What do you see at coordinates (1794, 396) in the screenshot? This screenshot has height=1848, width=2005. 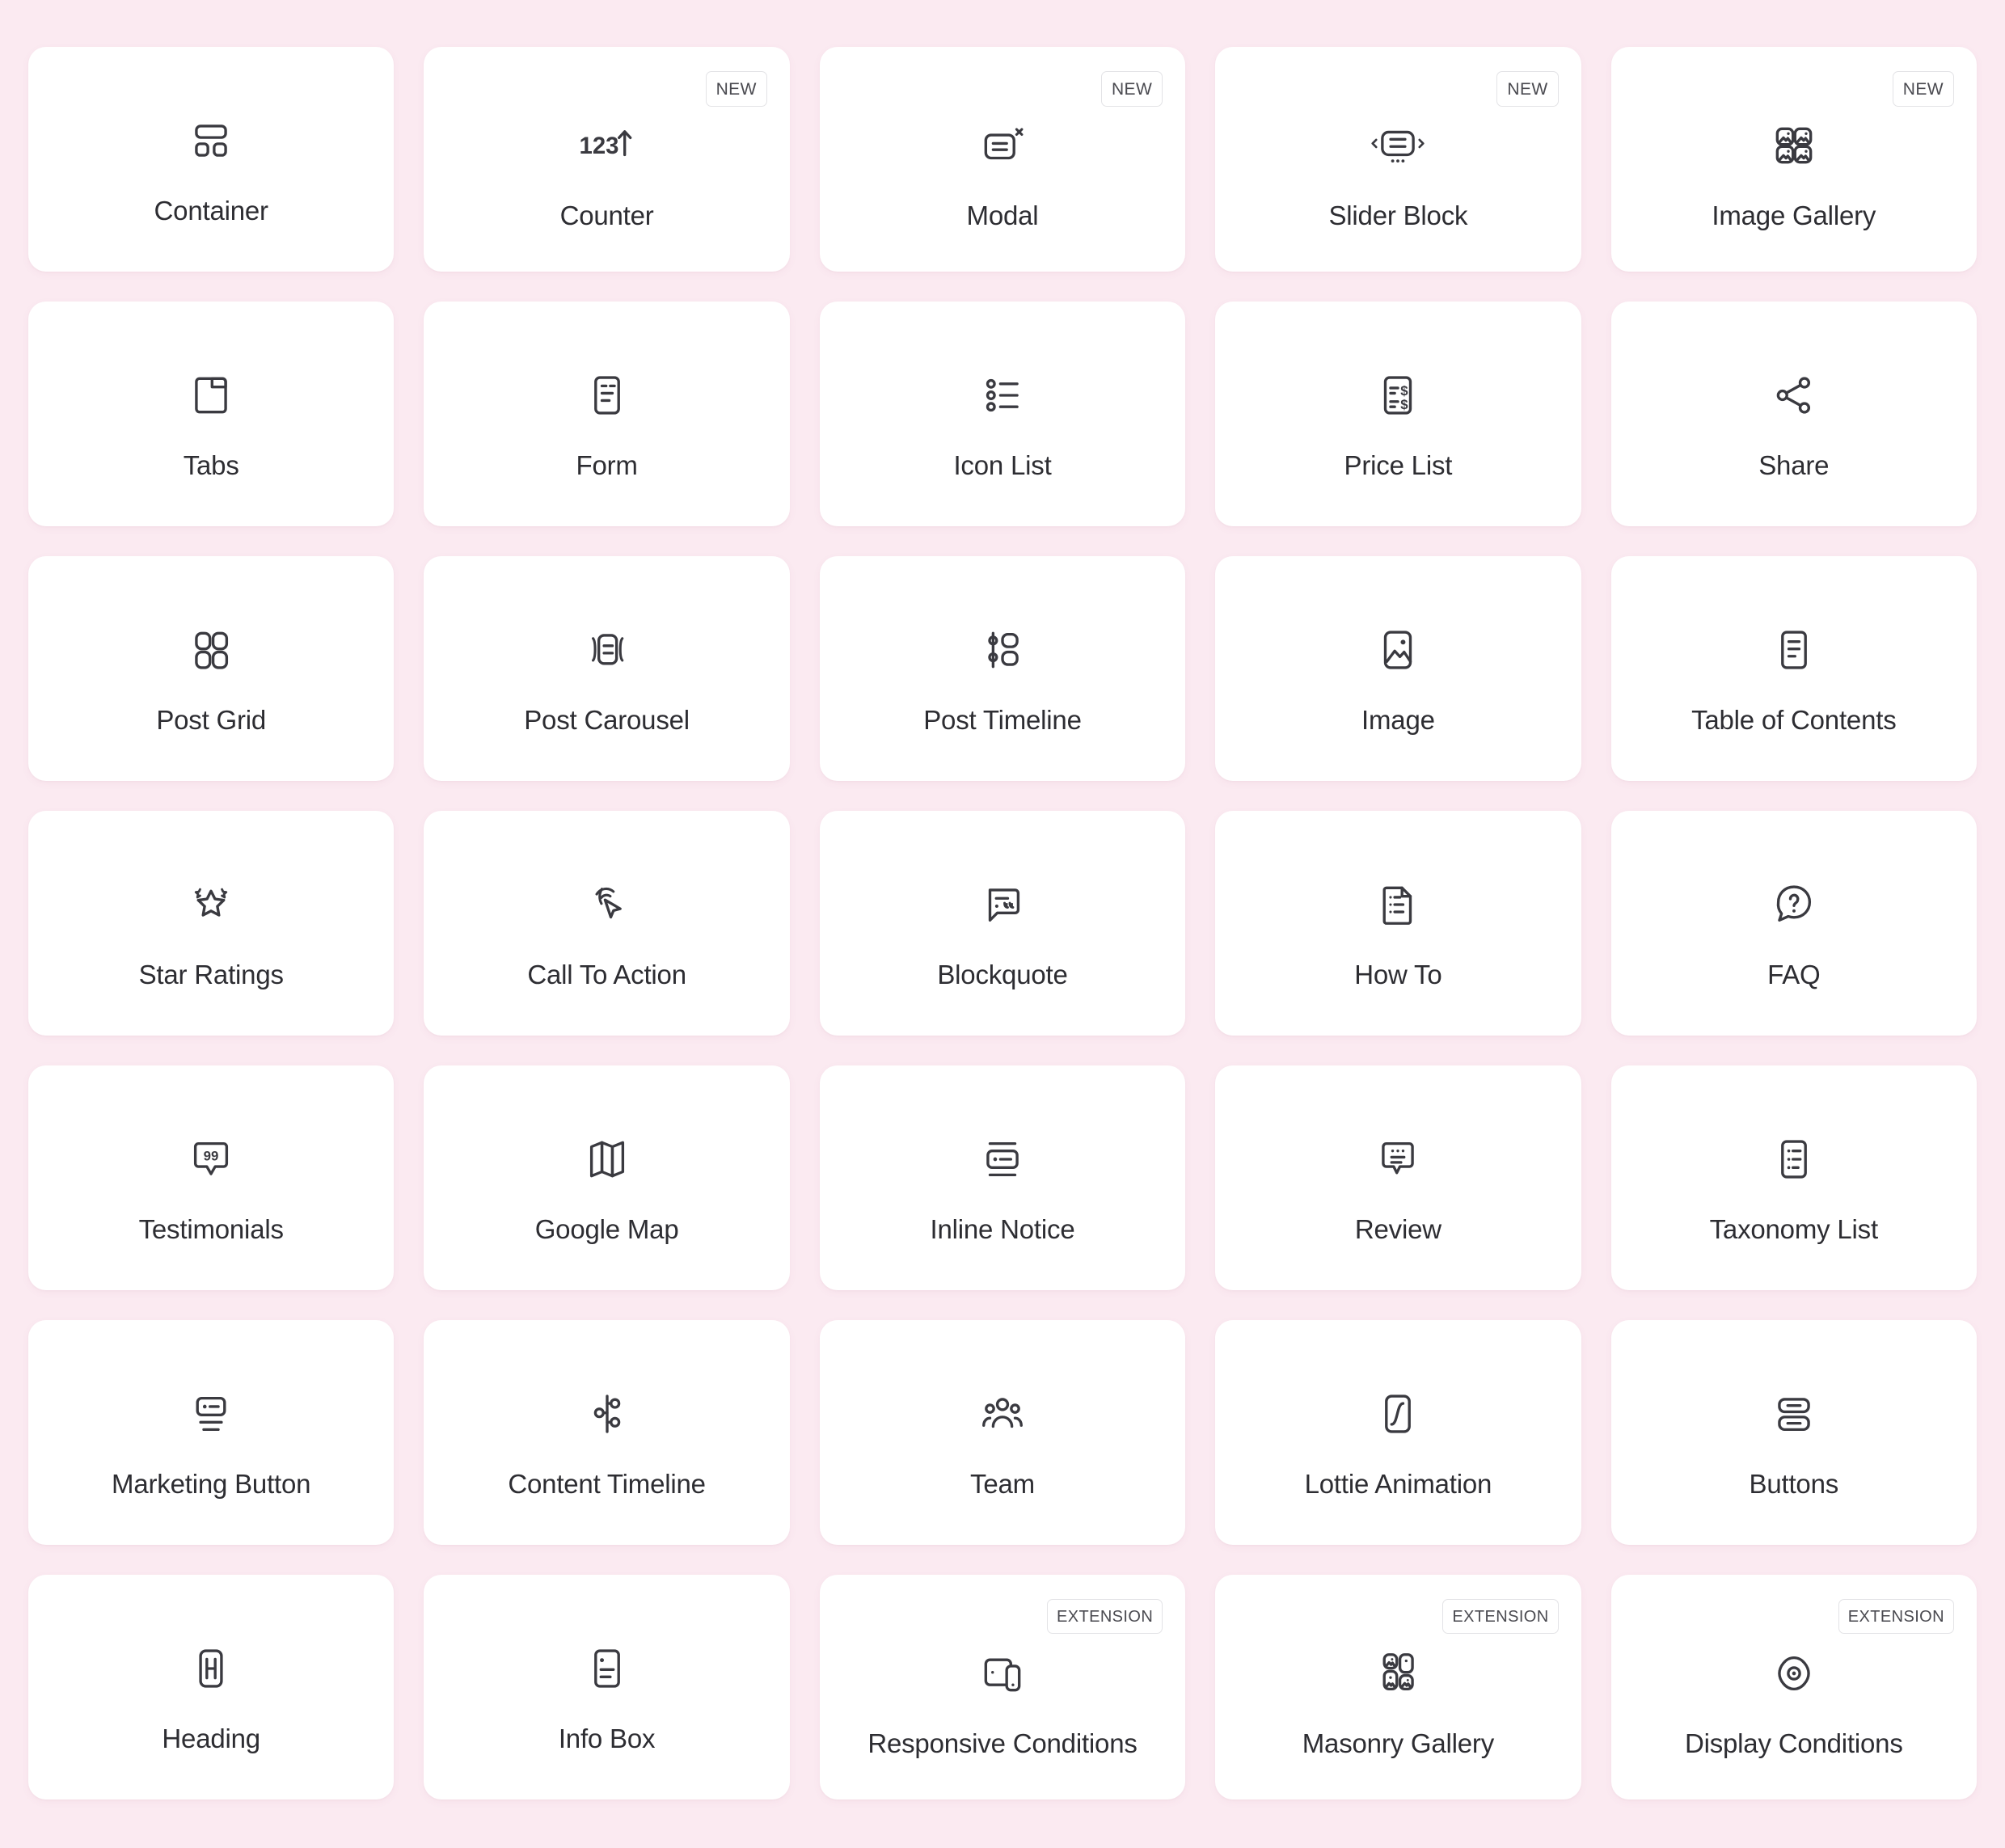 I see `share-icon` at bounding box center [1794, 396].